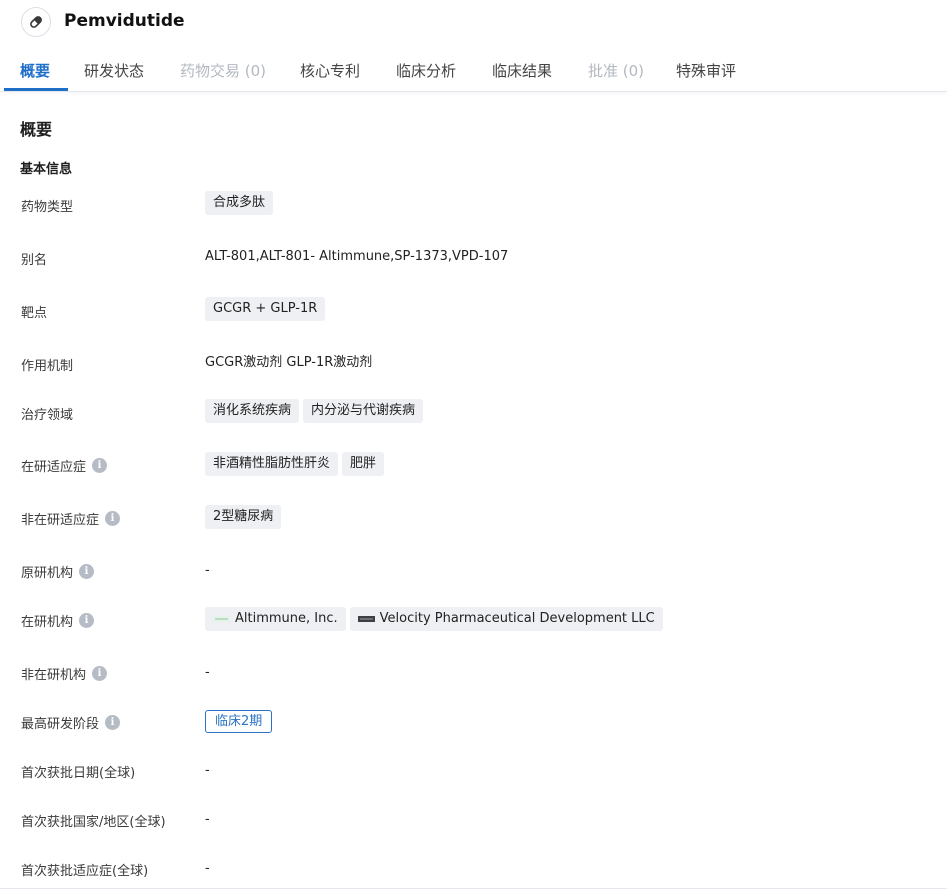  Describe the element at coordinates (252, 411) in the screenshot. I see `therapeutic-area-tag: 消化系统疾病` at that location.